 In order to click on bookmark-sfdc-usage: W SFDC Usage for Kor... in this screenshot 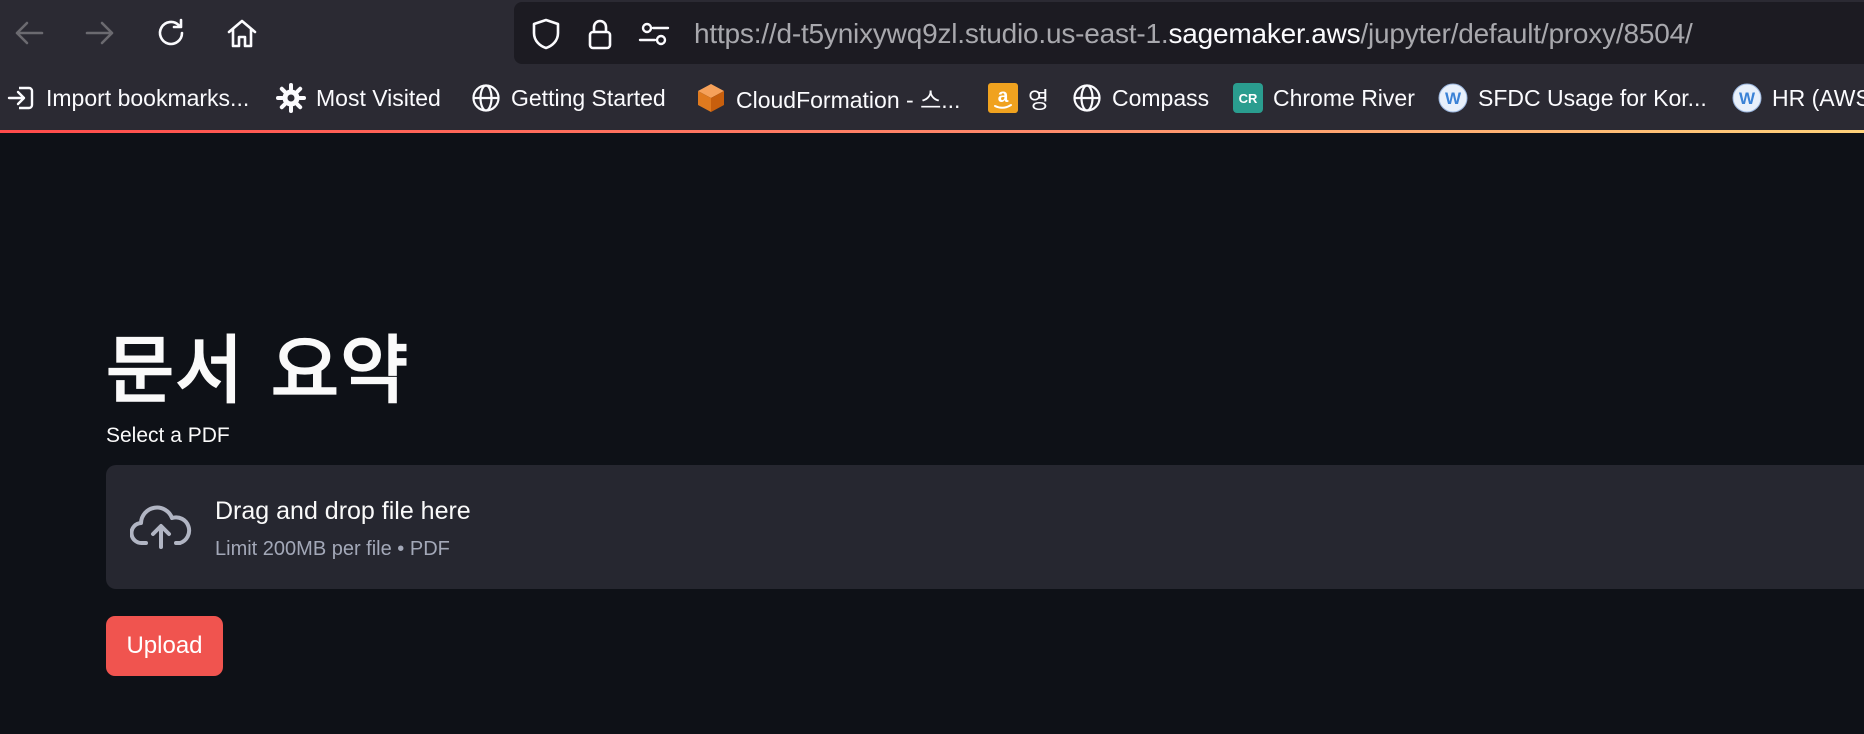, I will do `click(1572, 98)`.